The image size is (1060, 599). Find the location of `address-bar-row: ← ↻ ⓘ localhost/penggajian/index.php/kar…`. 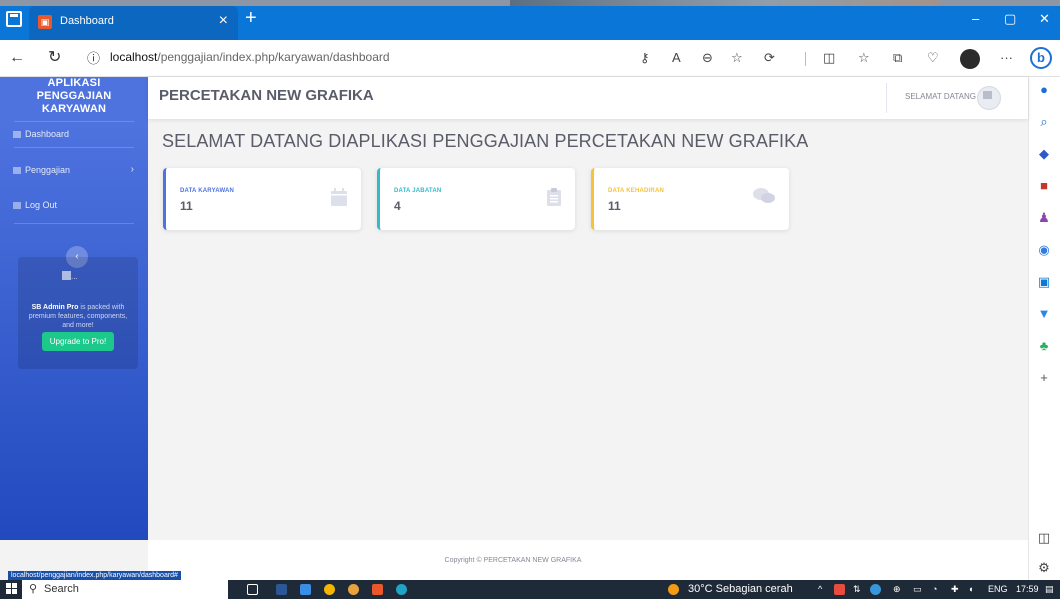

address-bar-row: ← ↻ ⓘ localhost/penggajian/index.php/kar… is located at coordinates (530, 58).